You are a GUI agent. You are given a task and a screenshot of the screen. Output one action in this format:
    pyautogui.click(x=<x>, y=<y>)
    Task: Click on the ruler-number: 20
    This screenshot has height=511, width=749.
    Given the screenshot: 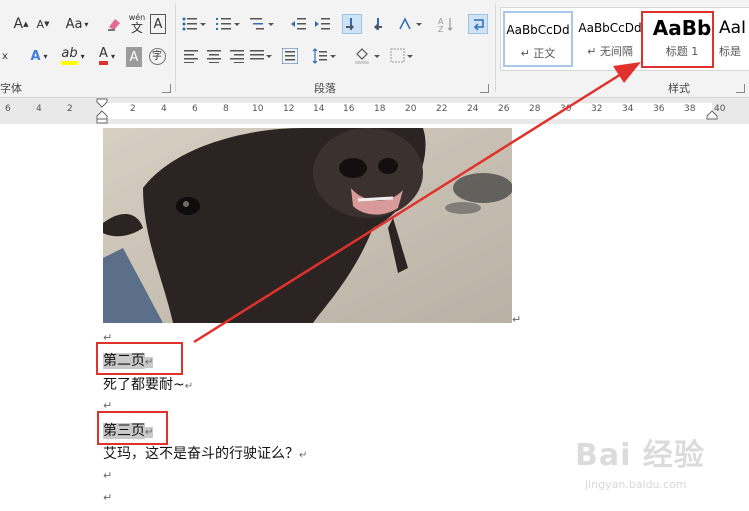 What is the action you would take?
    pyautogui.click(x=411, y=109)
    